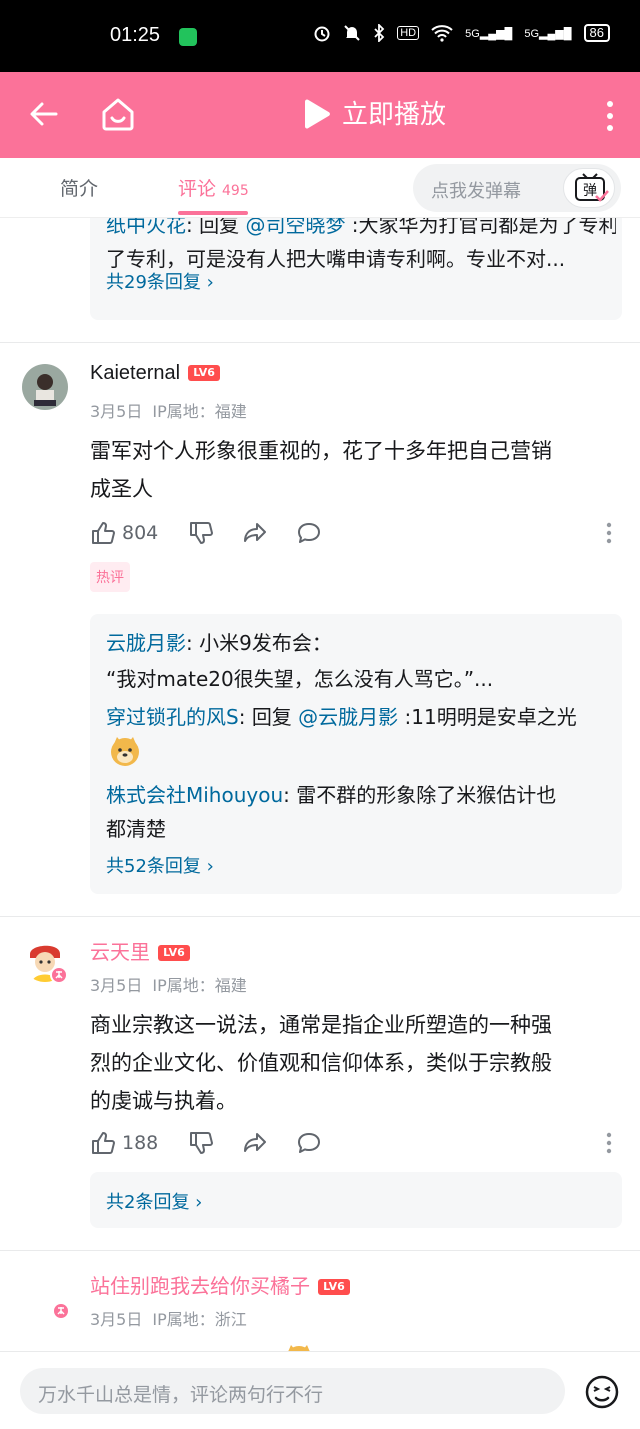 Image resolution: width=640 pixels, height=1429 pixels. I want to click on comment-input: 万水千山总是情，评论两句行不行, so click(292, 1391).